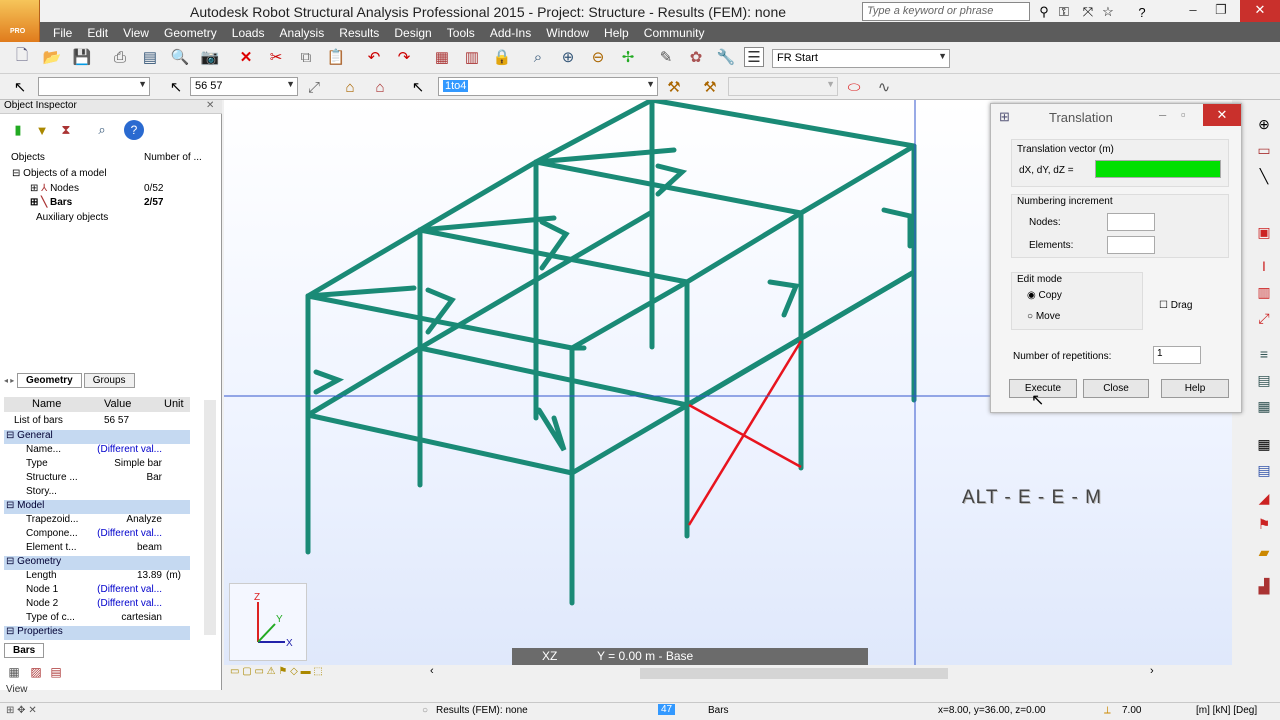 The image size is (1280, 720). What do you see at coordinates (1175, 305) in the screenshot?
I see `drag-checkbox: ☐ Drag` at bounding box center [1175, 305].